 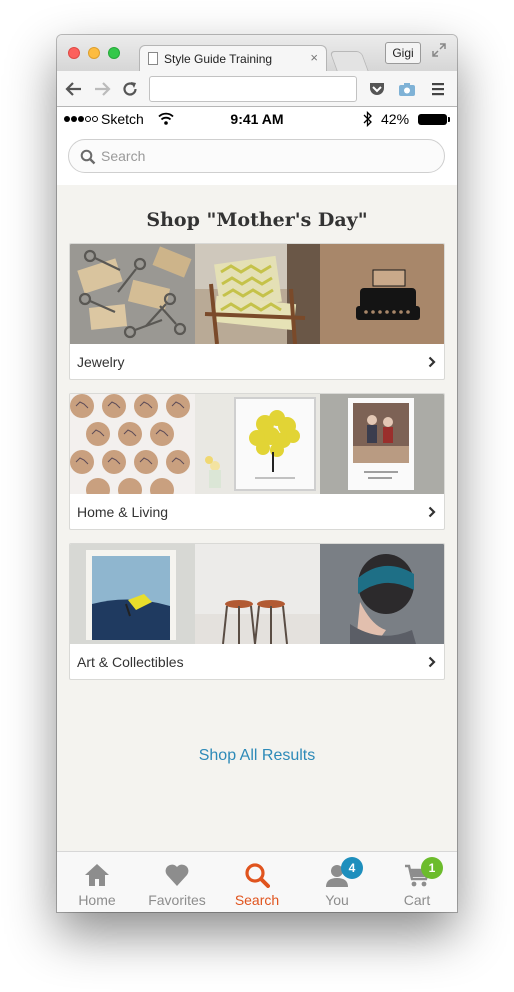 I want to click on ios-status-bar: Sketch 9:41 AM 42%, so click(x=257, y=119).